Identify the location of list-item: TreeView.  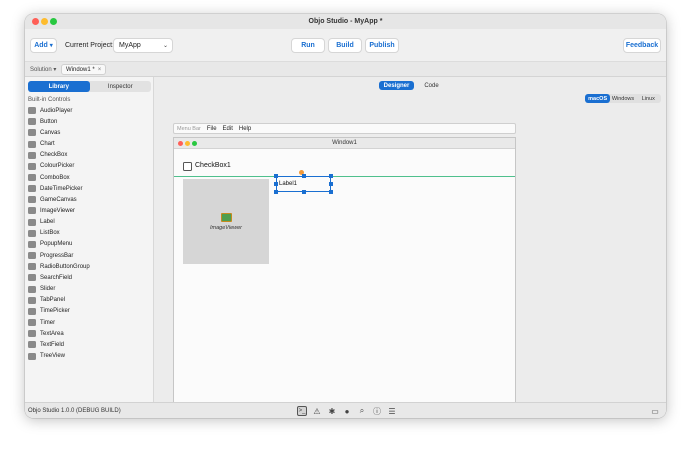
(90, 355).